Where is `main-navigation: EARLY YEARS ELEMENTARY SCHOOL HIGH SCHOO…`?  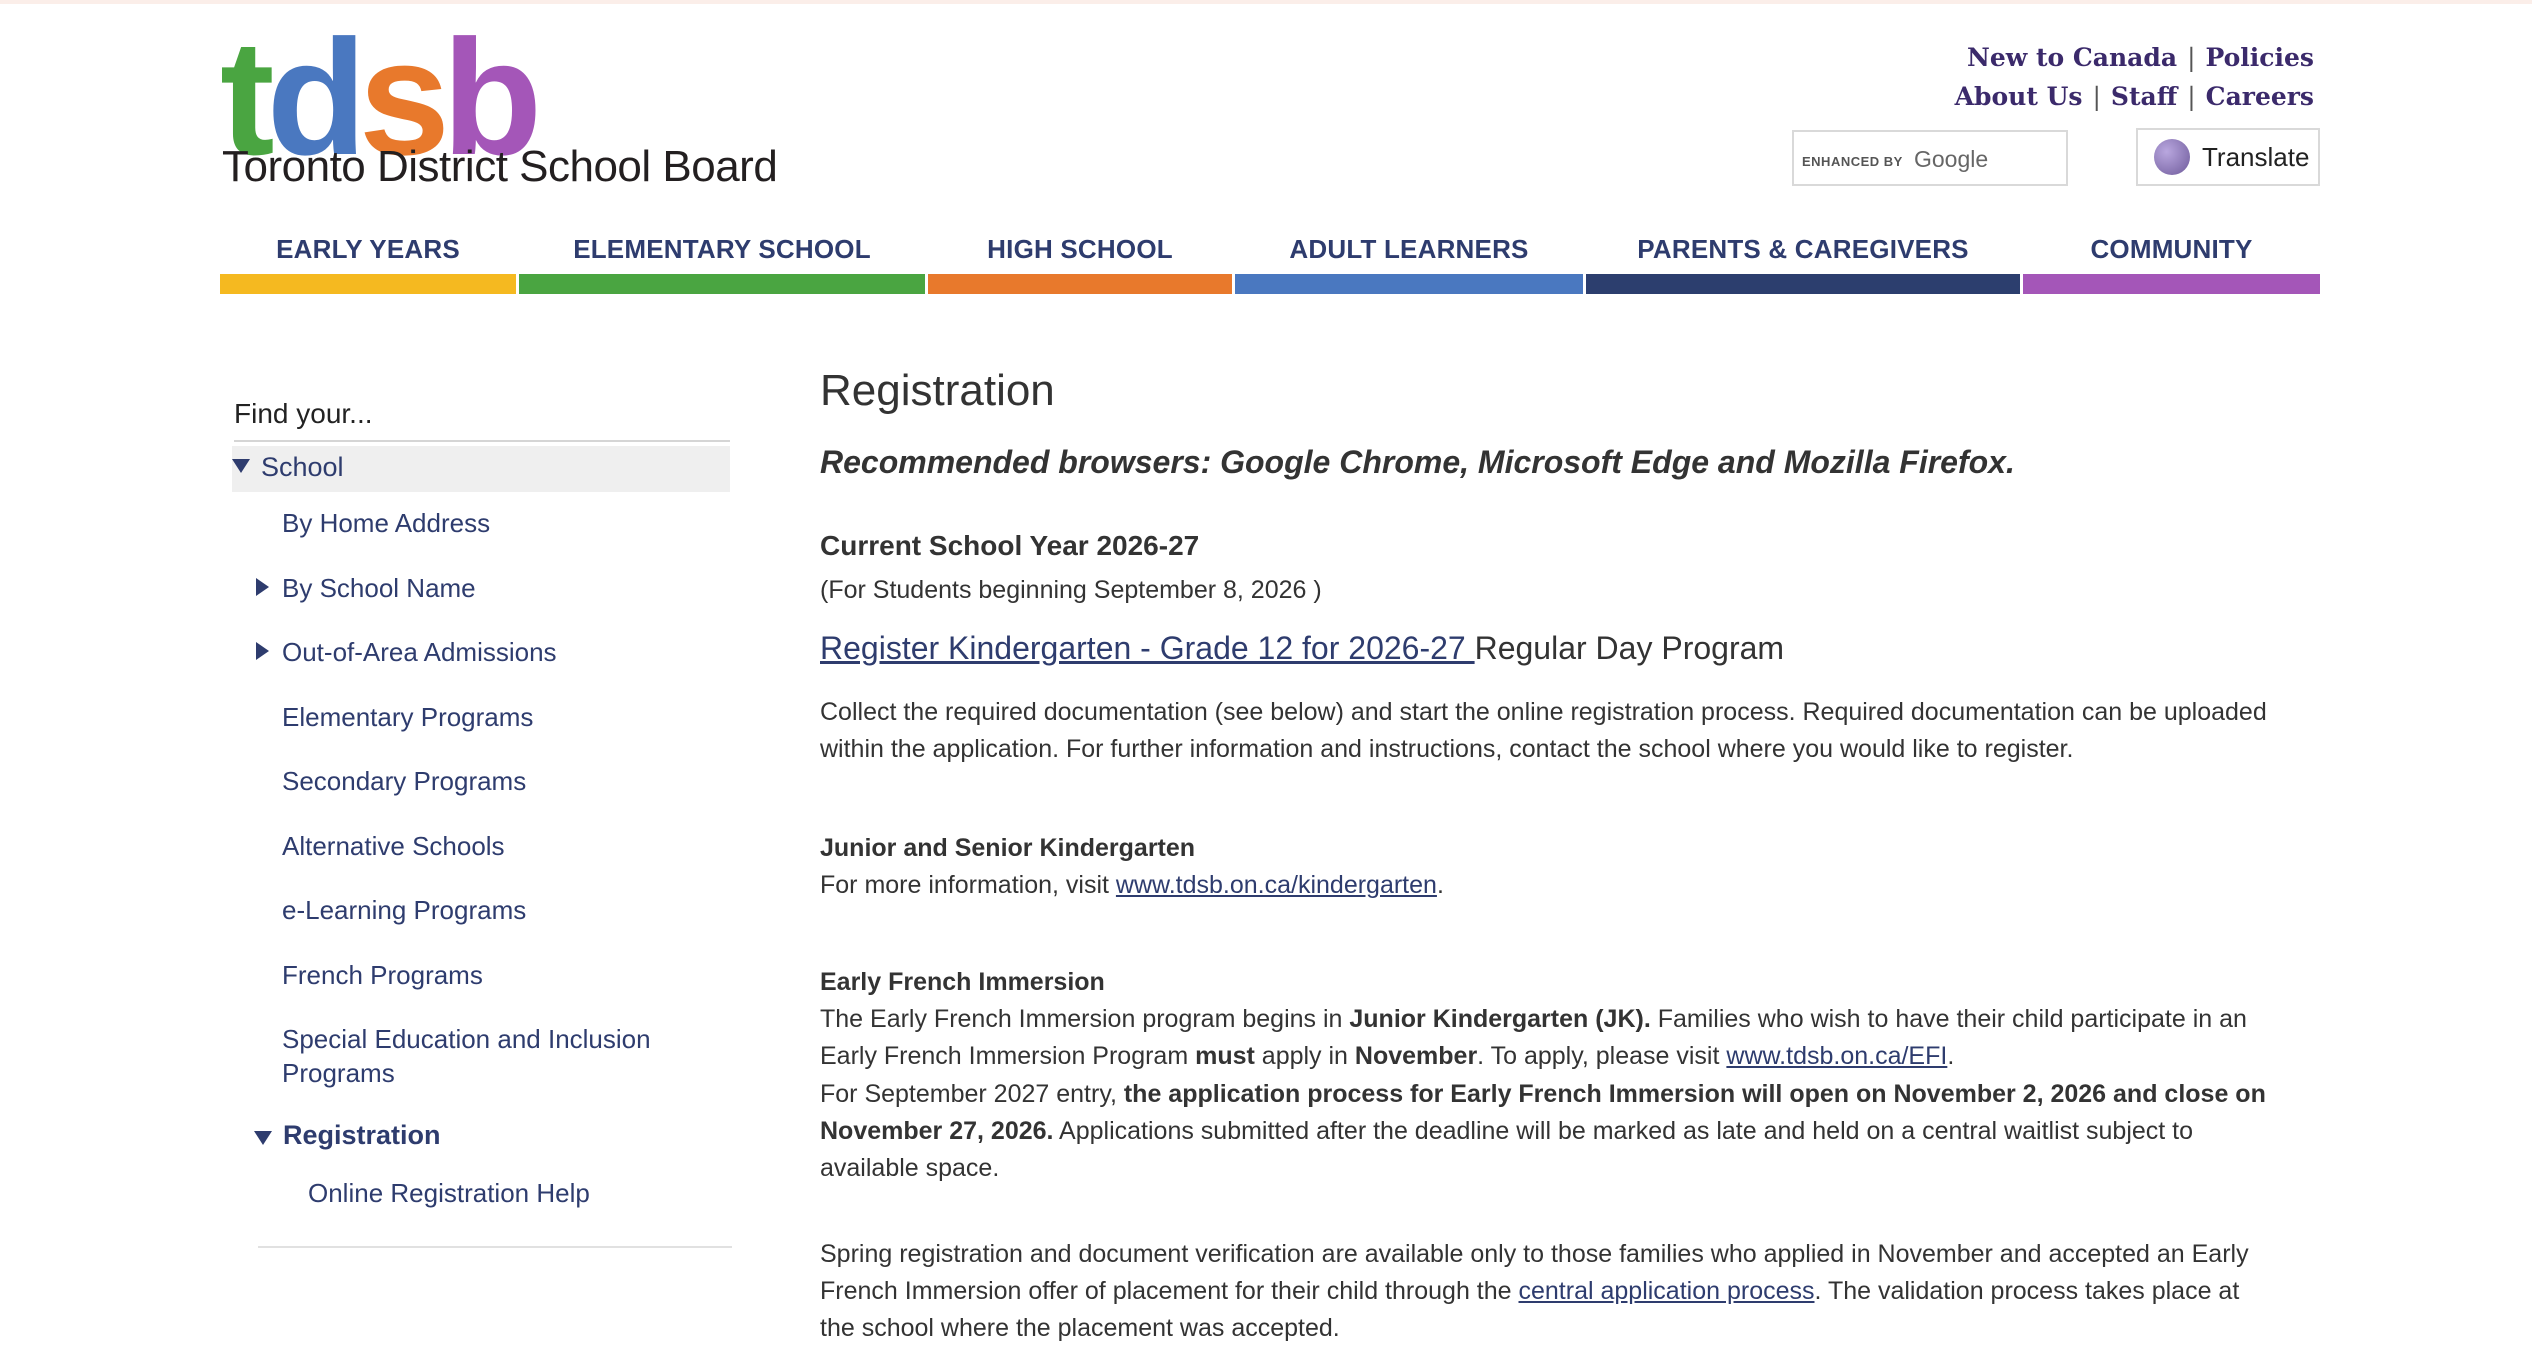
main-navigation: EARLY YEARS ELEMENTARY SCHOOL HIGH SCHOO… is located at coordinates (1270, 261).